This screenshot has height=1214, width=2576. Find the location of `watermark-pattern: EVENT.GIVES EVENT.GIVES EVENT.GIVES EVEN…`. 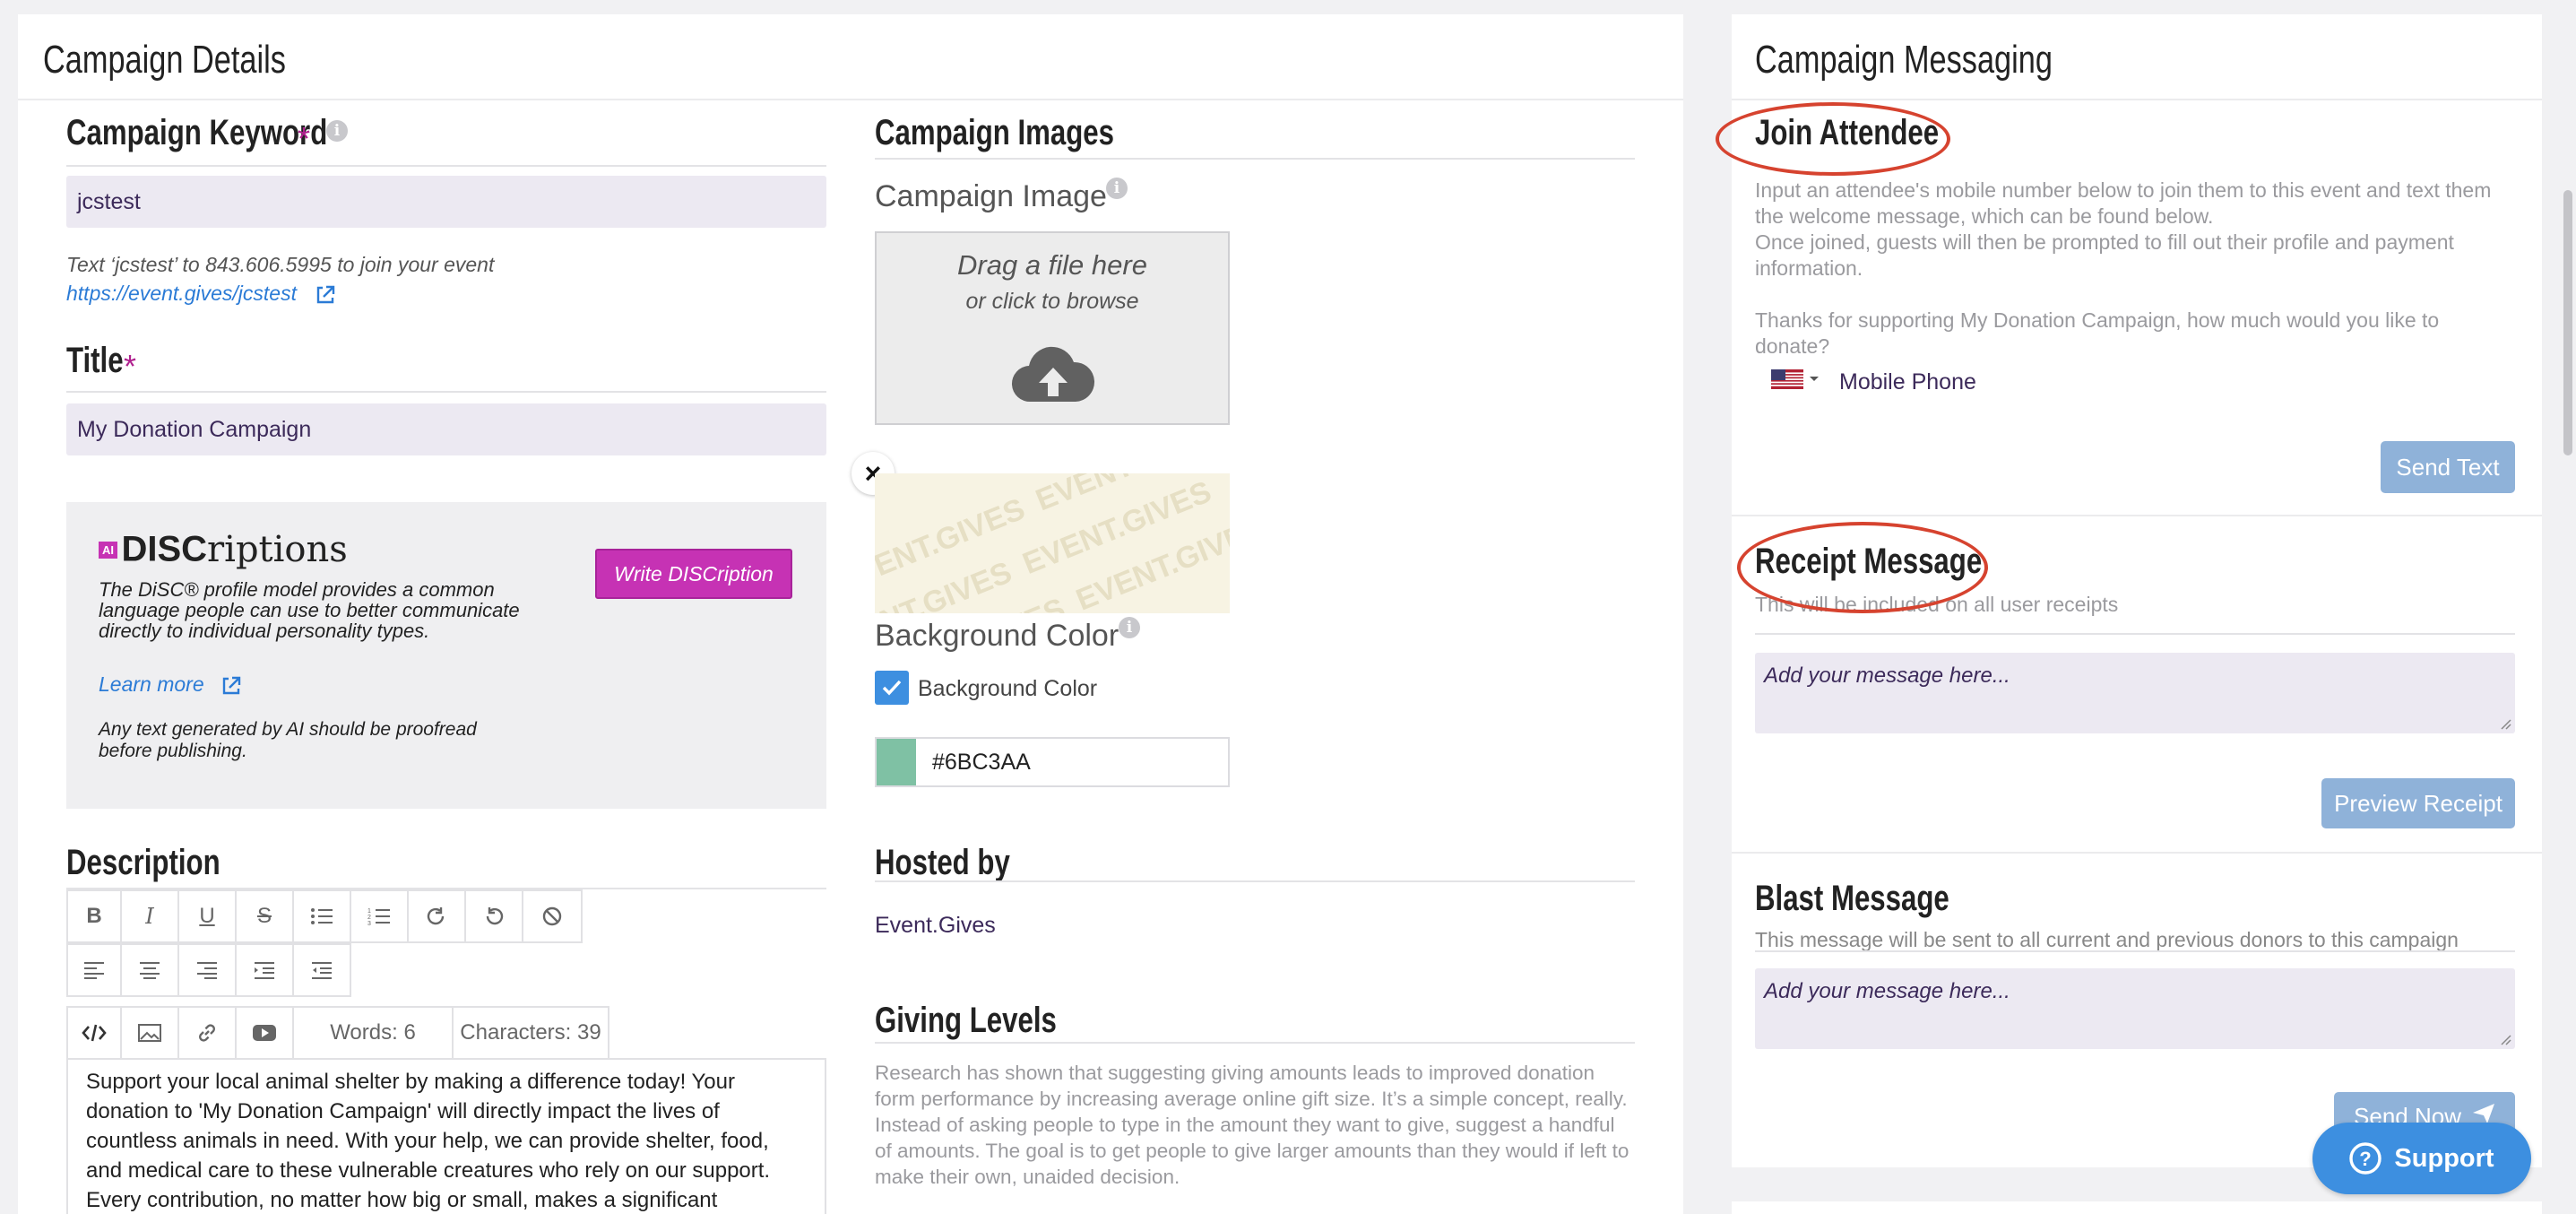

watermark-pattern: EVENT.GIVES EVENT.GIVES EVENT.GIVES EVEN… is located at coordinates (1052, 543).